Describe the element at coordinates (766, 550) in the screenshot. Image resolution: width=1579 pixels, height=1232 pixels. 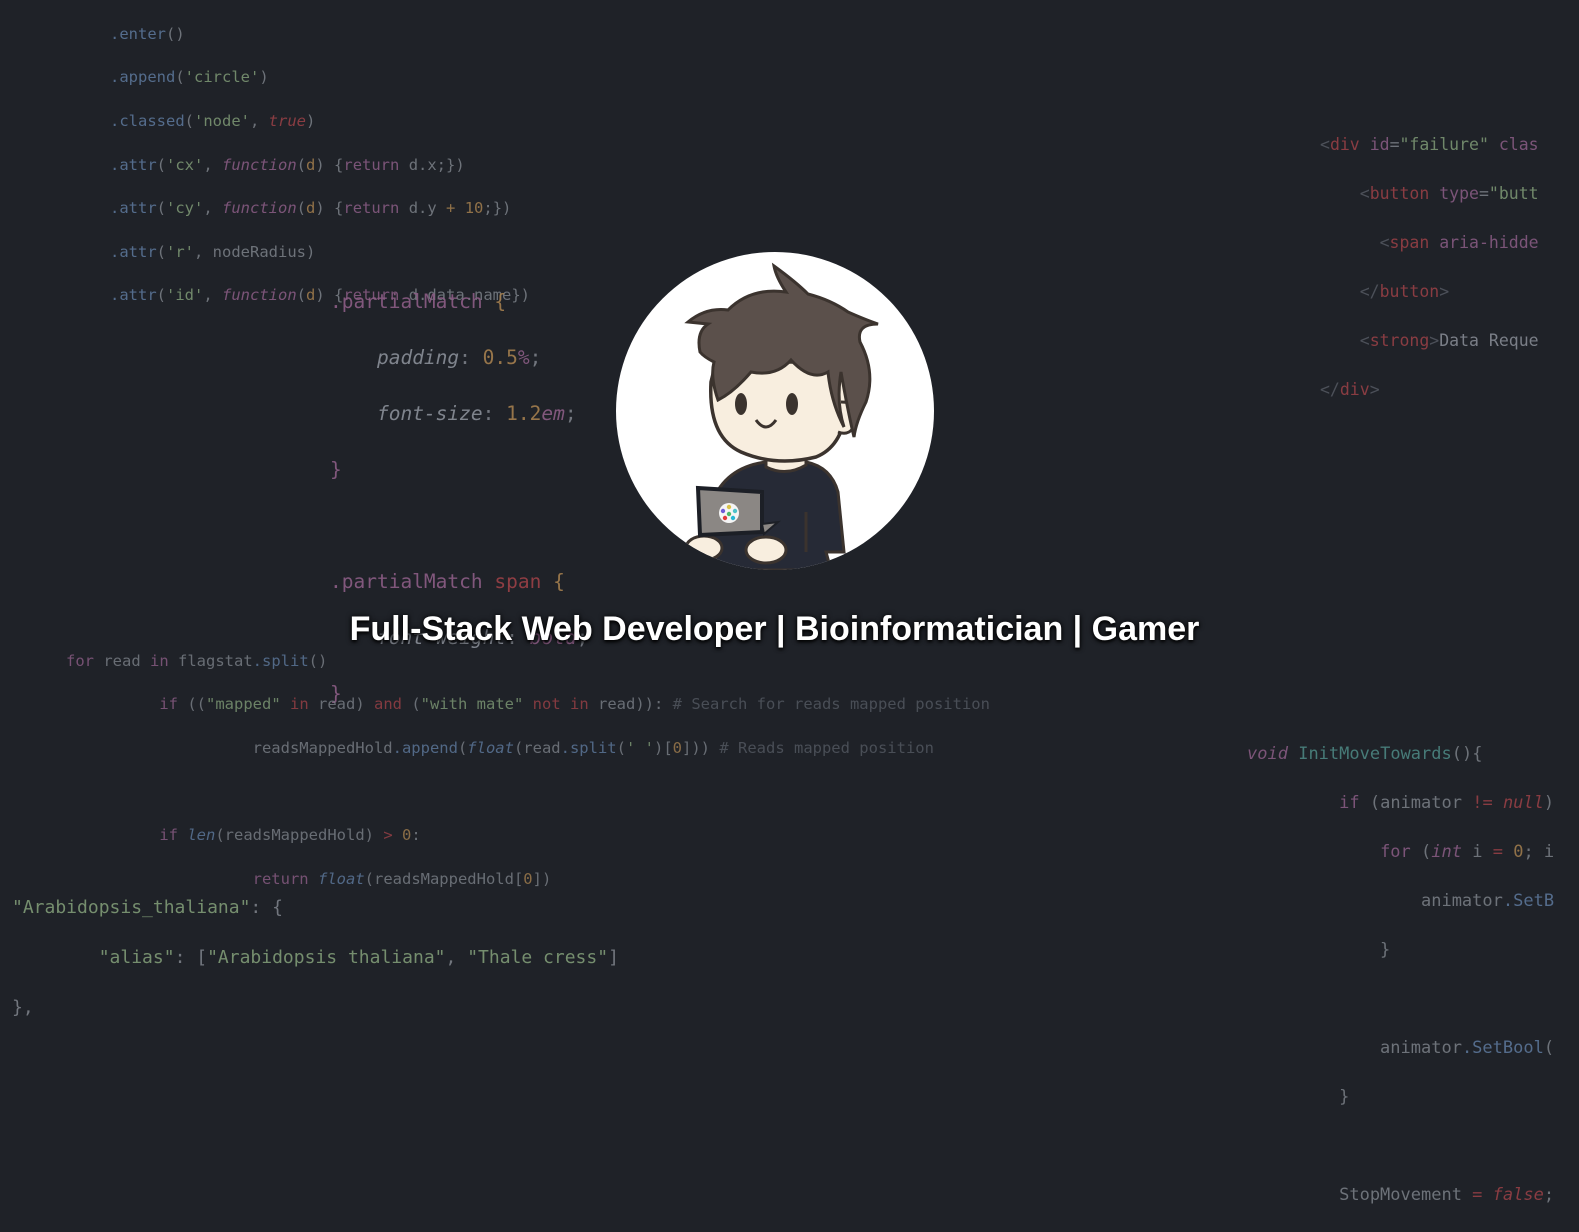
I see `avatar-right-hand` at that location.